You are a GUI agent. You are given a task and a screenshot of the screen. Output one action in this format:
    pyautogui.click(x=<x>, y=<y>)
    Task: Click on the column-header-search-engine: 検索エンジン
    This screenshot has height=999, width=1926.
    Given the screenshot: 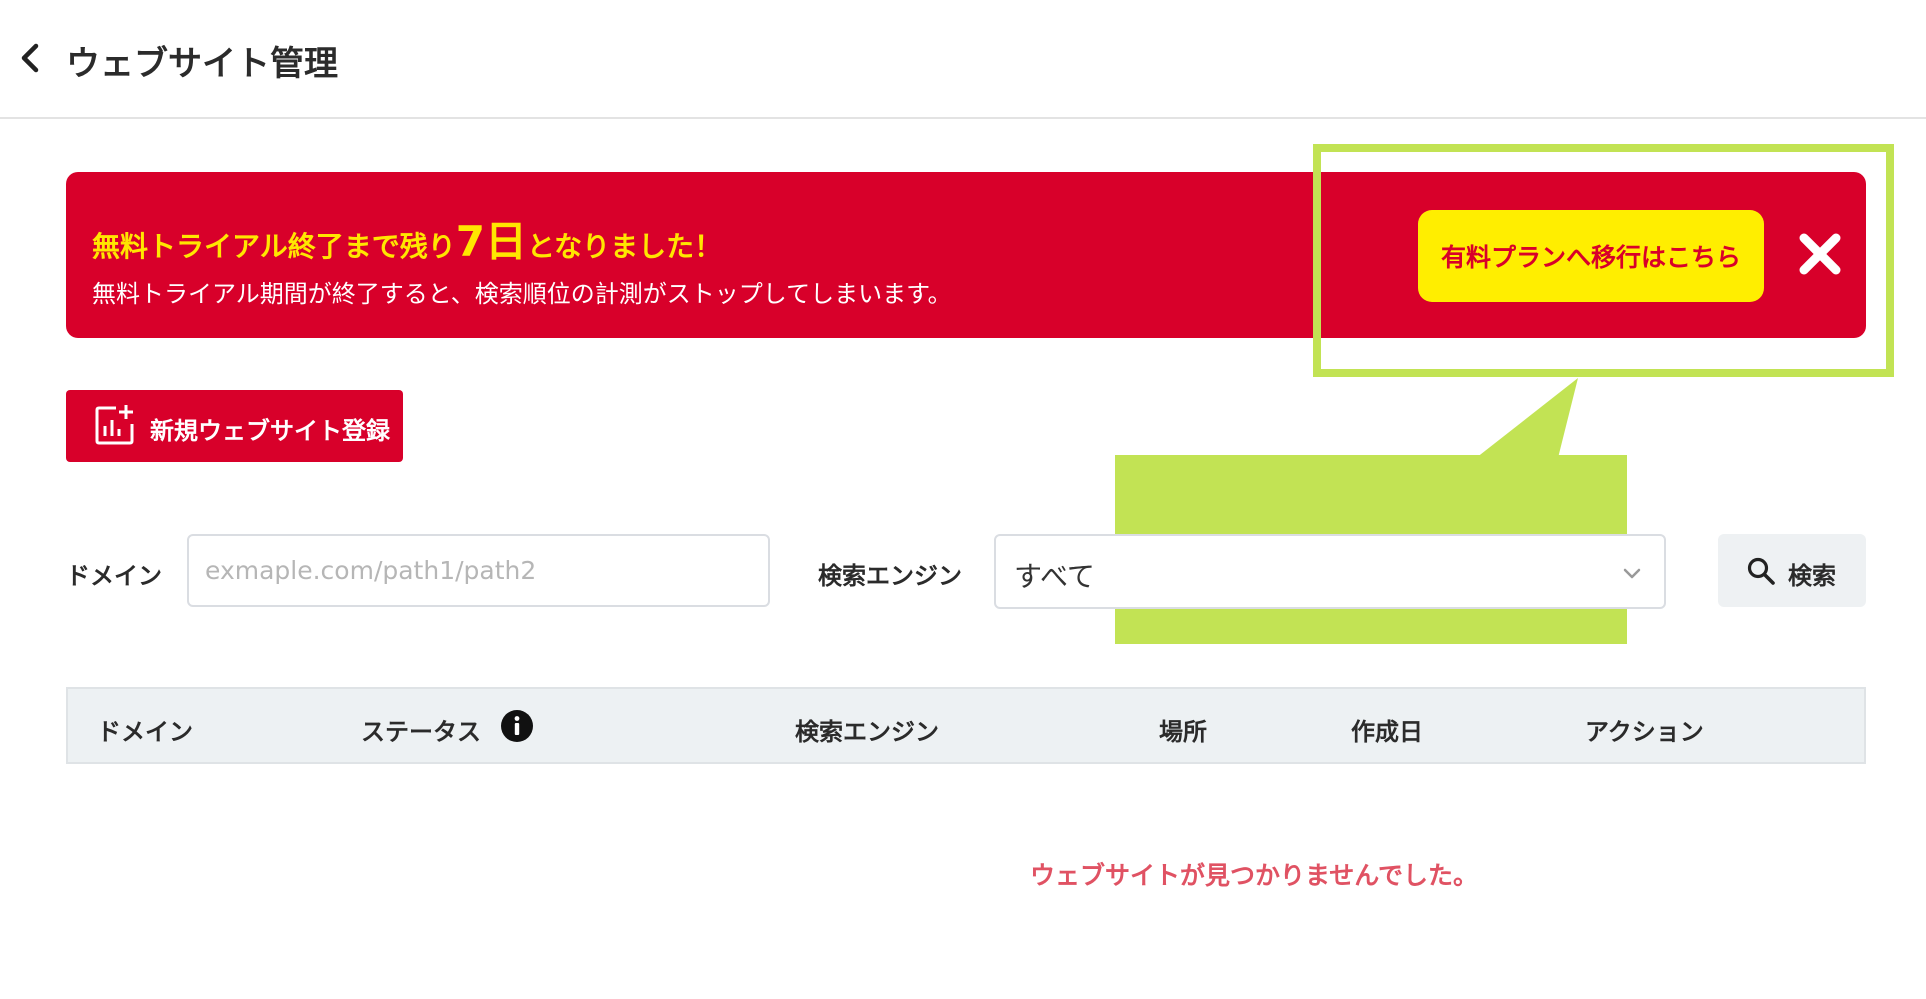 What is the action you would take?
    pyautogui.click(x=867, y=732)
    